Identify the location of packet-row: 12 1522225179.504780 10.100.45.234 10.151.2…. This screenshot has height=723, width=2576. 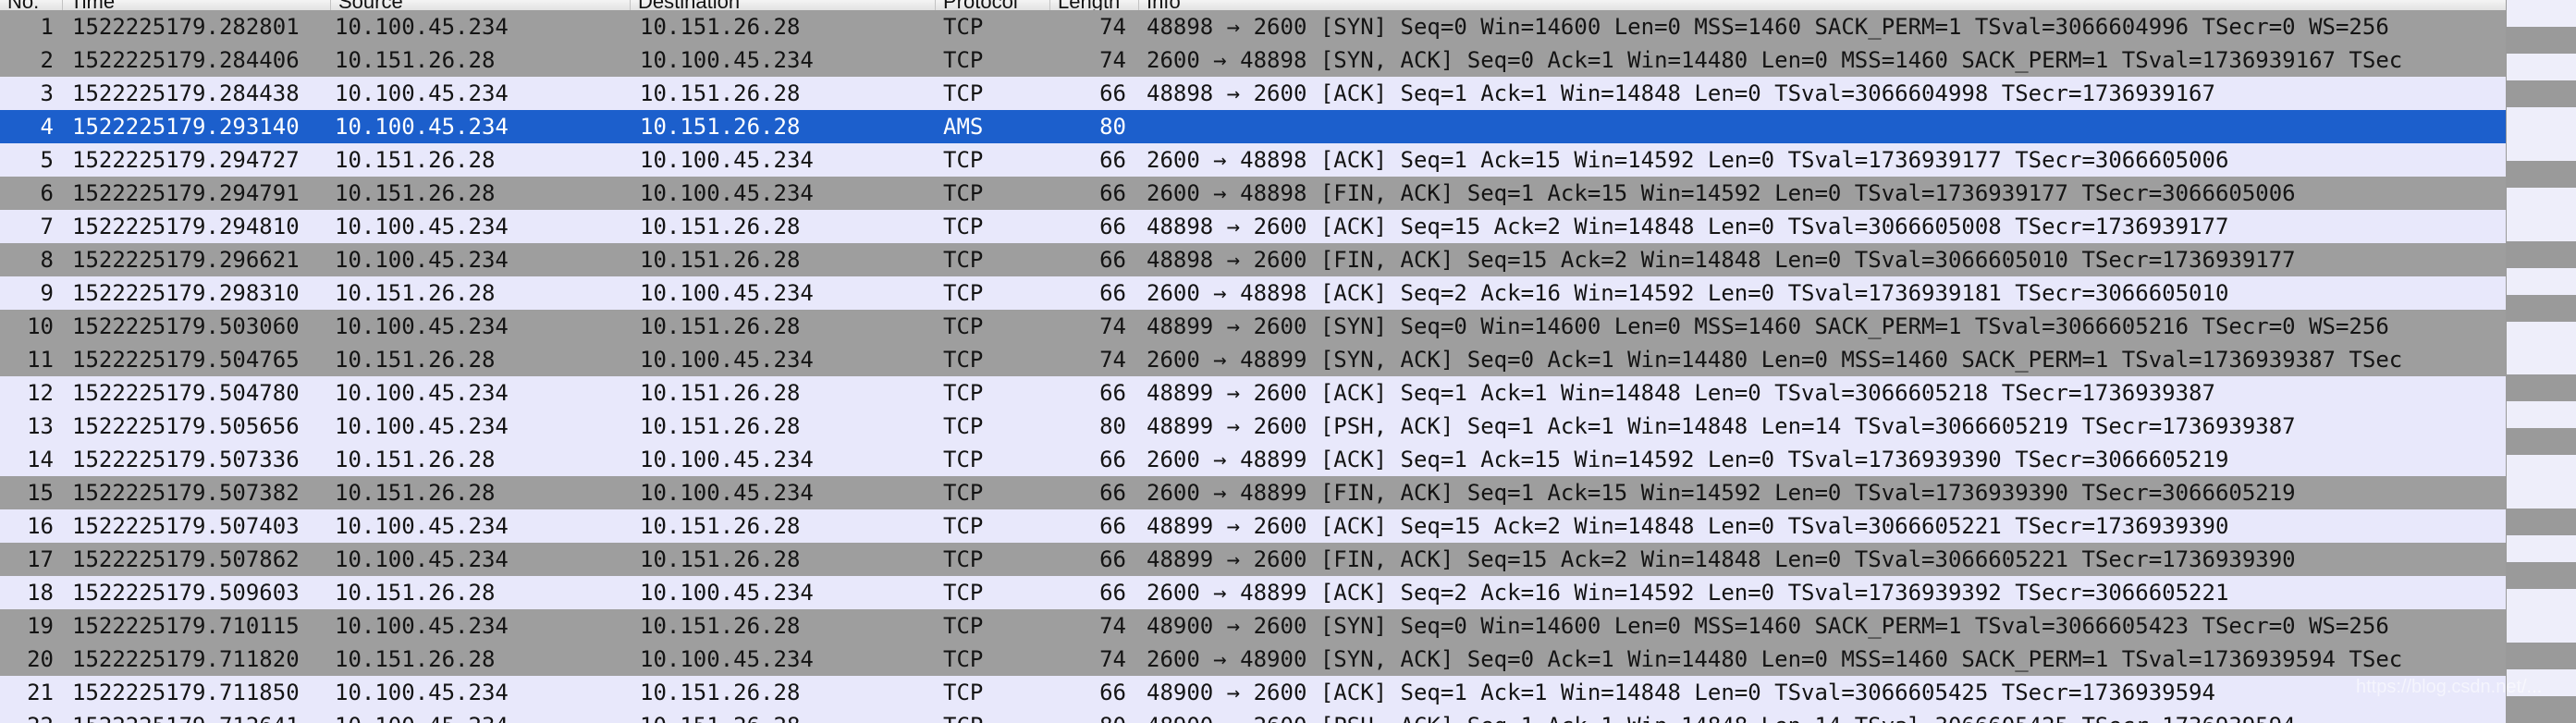
(1253, 393).